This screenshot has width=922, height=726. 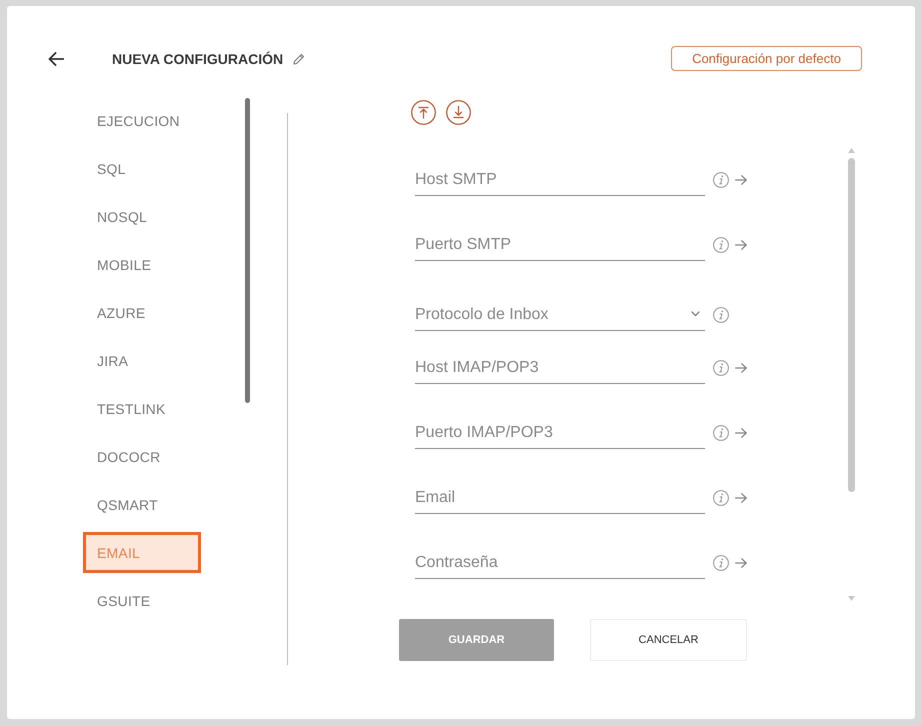 What do you see at coordinates (142, 216) in the screenshot?
I see `sidebar-item: NOSQL` at bounding box center [142, 216].